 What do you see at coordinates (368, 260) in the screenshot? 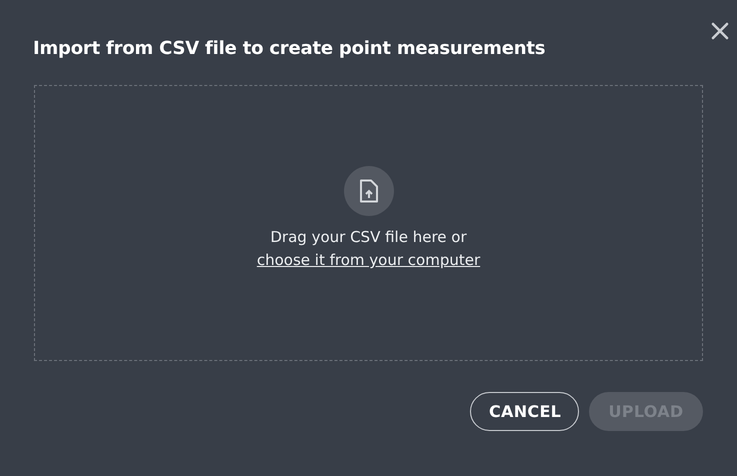
I see `choose-file-link: choose it from your computer` at bounding box center [368, 260].